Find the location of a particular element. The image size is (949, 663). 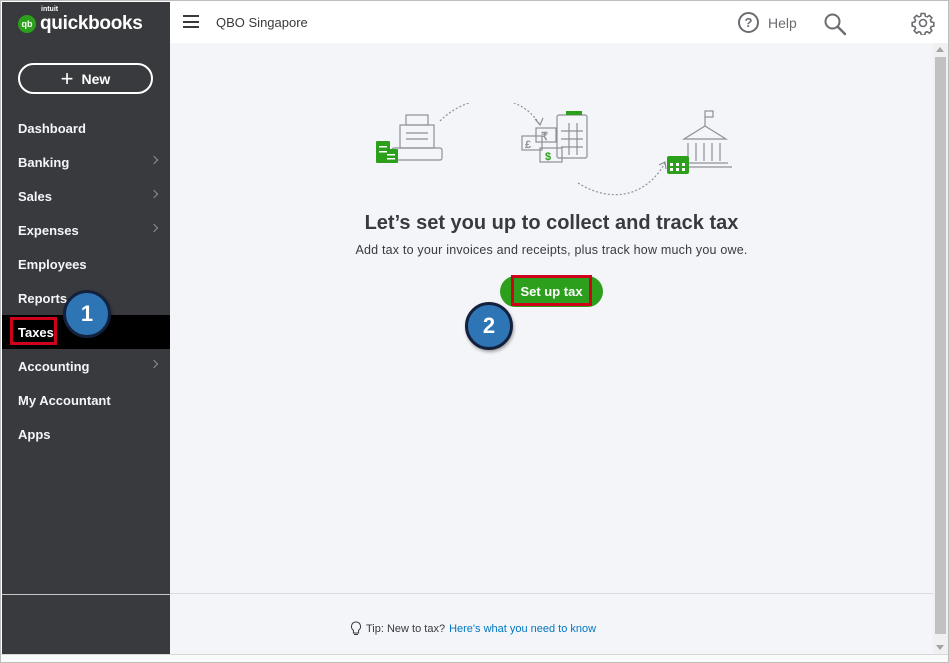

footer-divider is located at coordinates (551, 593).